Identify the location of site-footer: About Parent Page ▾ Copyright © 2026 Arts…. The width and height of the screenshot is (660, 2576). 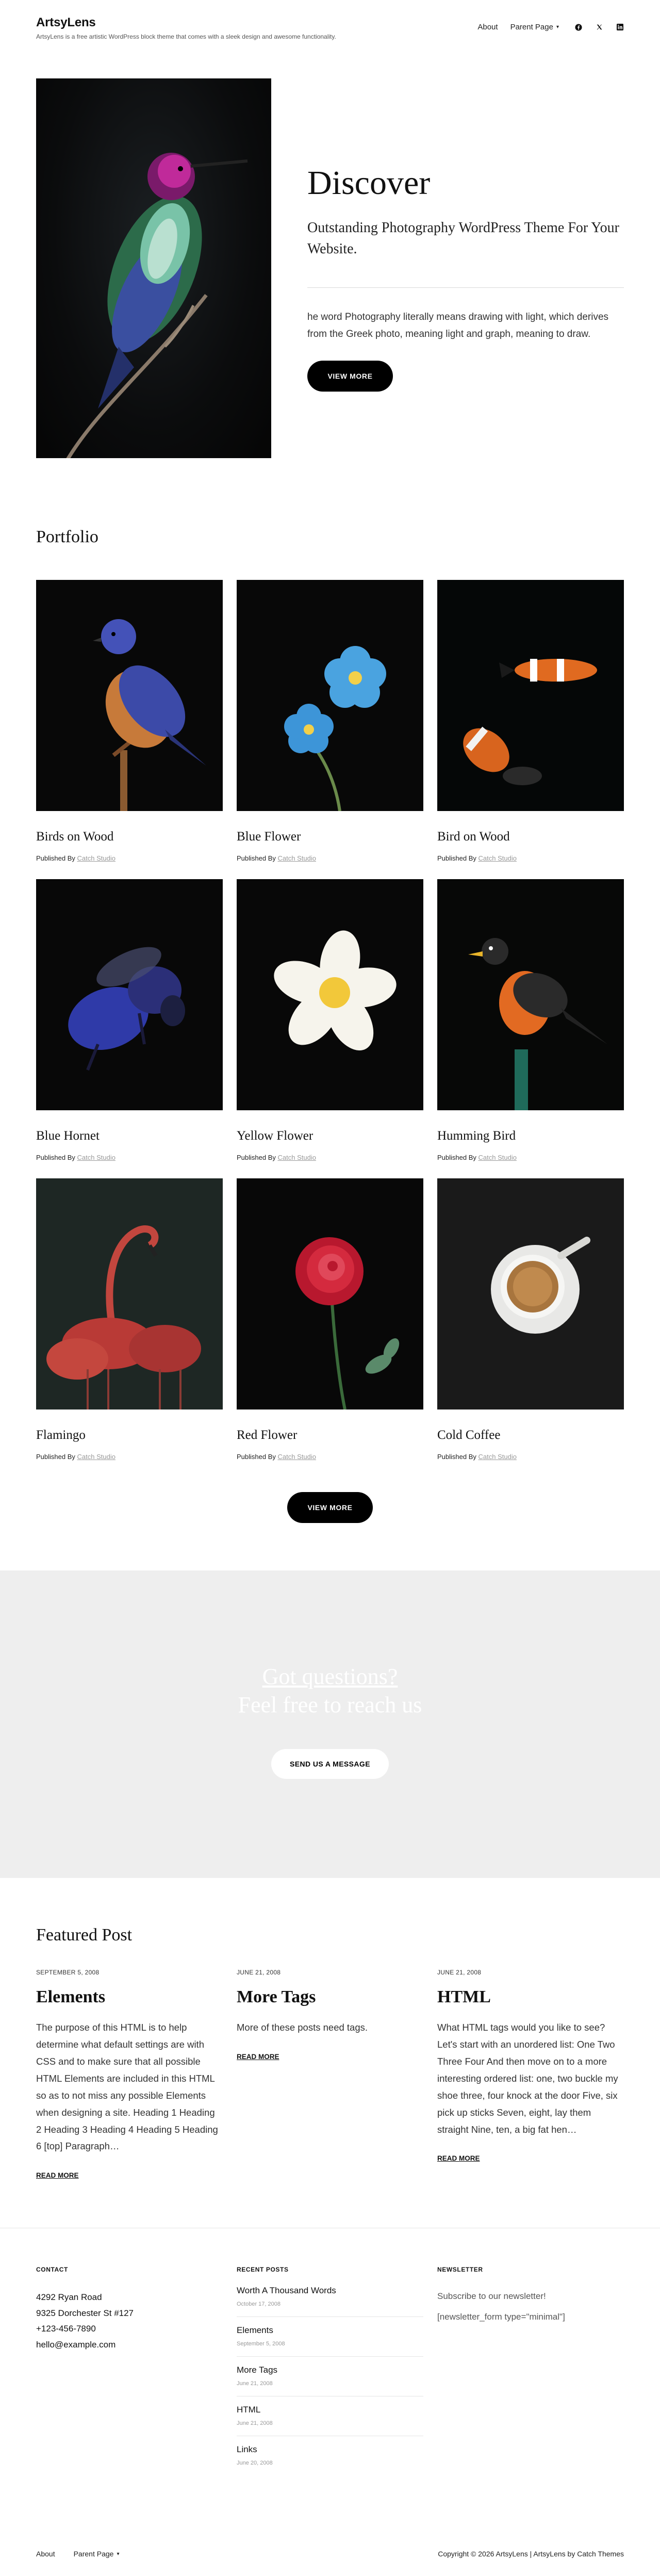
(330, 2554).